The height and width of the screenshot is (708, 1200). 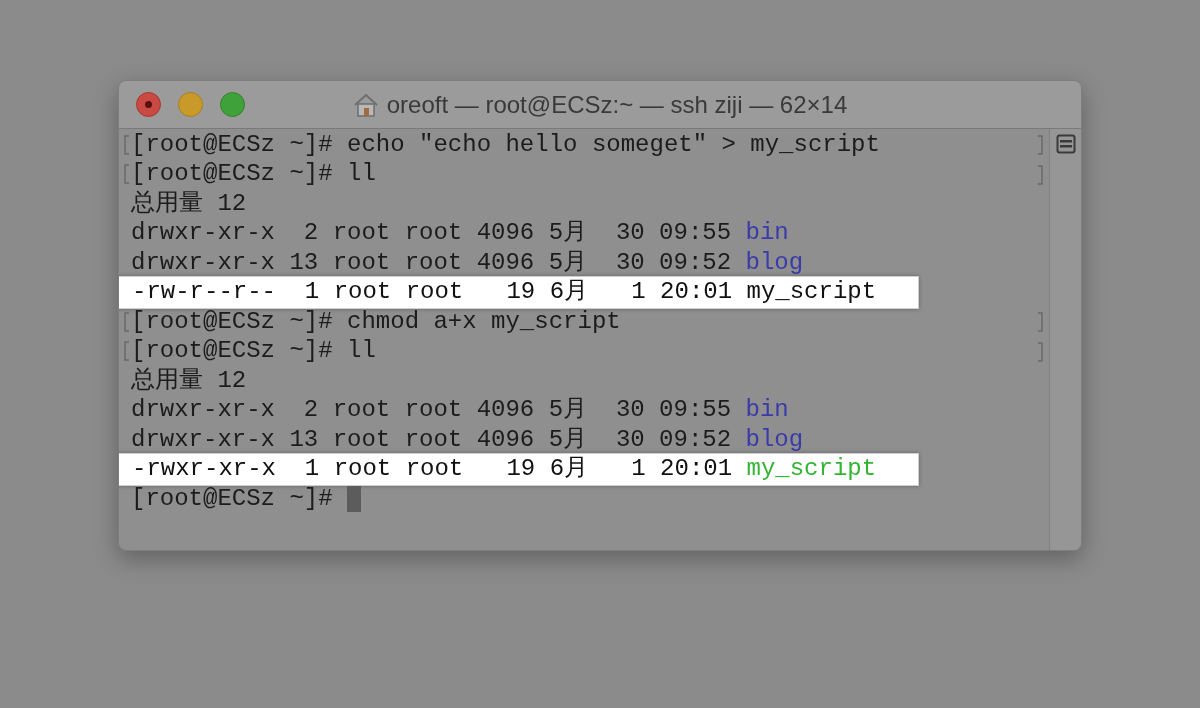 I want to click on close-icon, so click(x=148, y=104).